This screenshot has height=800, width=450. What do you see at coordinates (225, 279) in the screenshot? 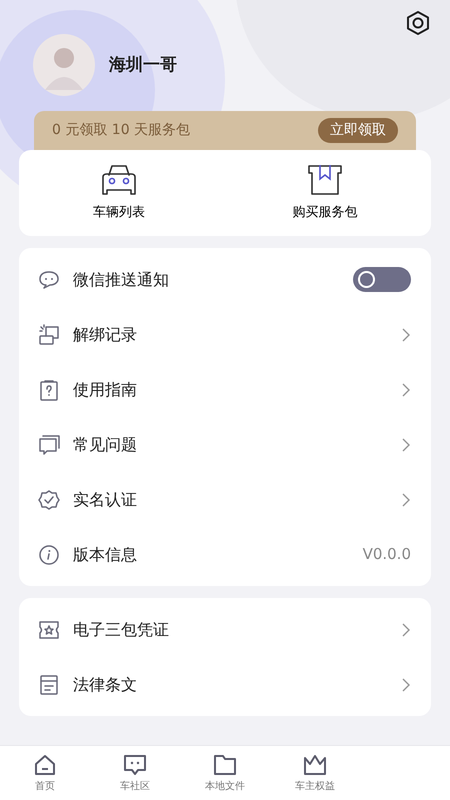
I see `menu-item: 微信推送通知` at bounding box center [225, 279].